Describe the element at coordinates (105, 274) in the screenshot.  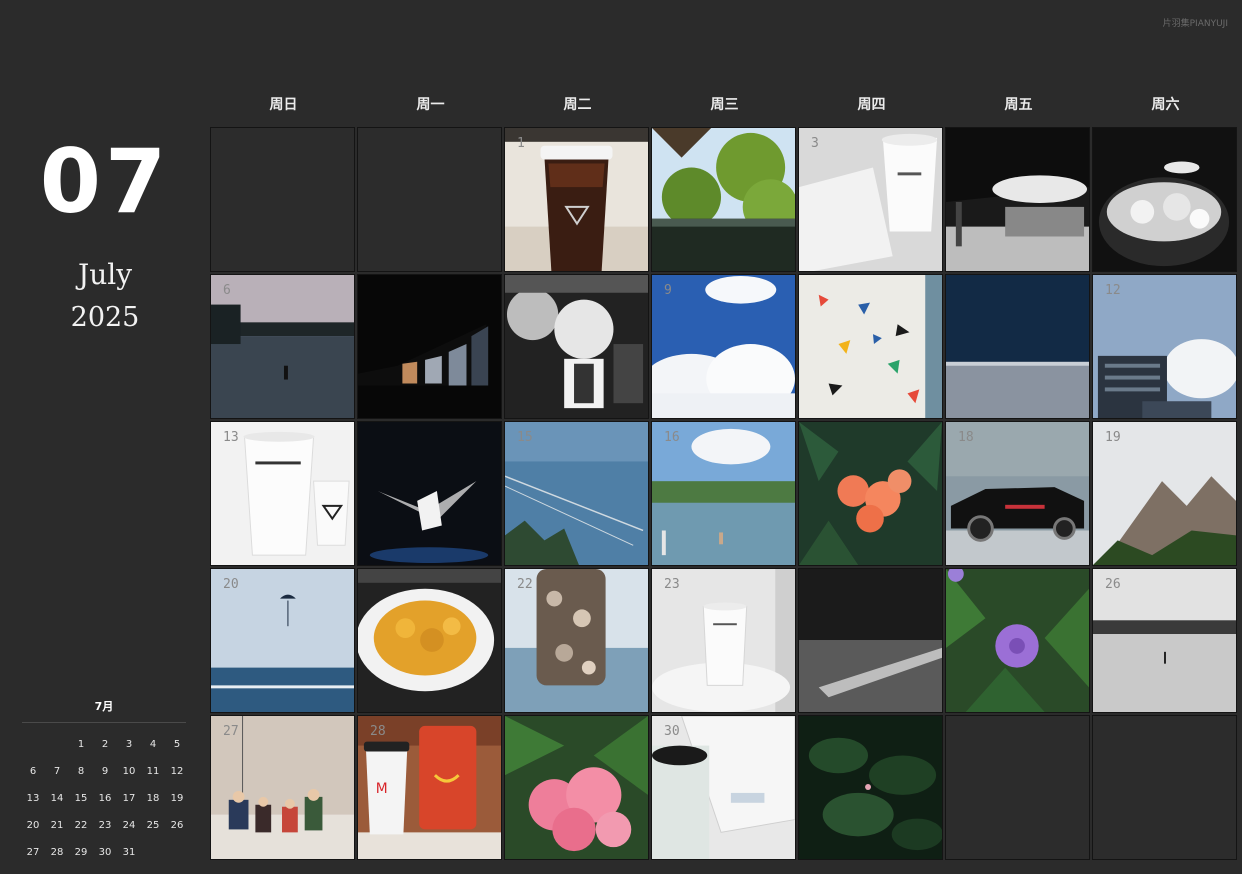
I see `month-name: July` at that location.